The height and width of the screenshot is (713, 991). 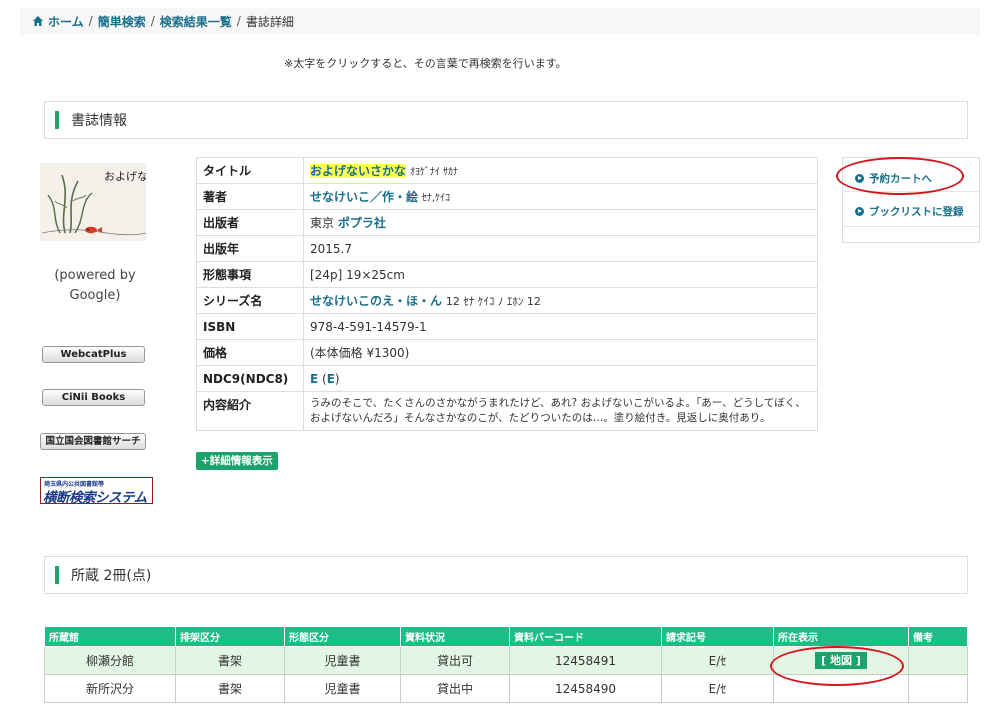 I want to click on breadcrumb-home-link: ホーム, so click(x=66, y=21).